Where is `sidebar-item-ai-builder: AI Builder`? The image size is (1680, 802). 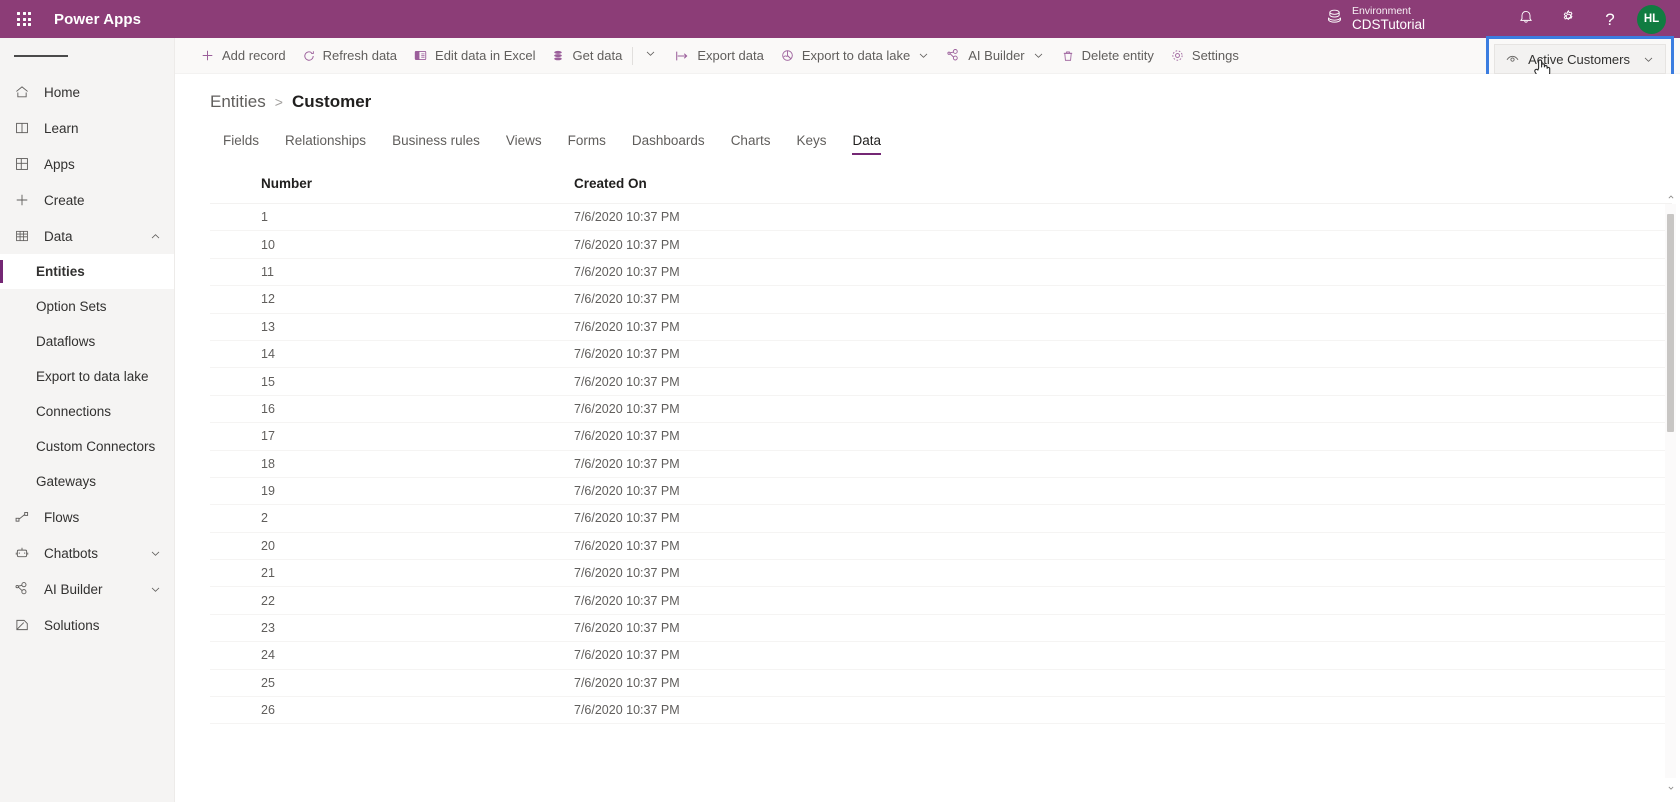
sidebar-item-ai-builder: AI Builder is located at coordinates (87, 589).